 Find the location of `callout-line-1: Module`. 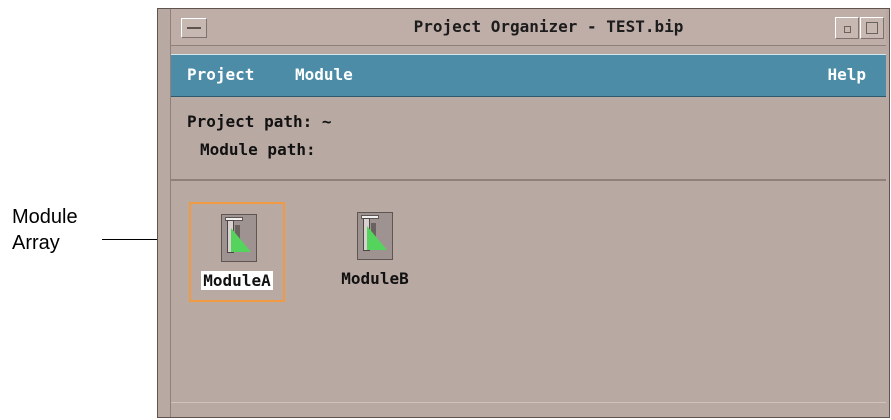

callout-line-1: Module is located at coordinates (45, 217).